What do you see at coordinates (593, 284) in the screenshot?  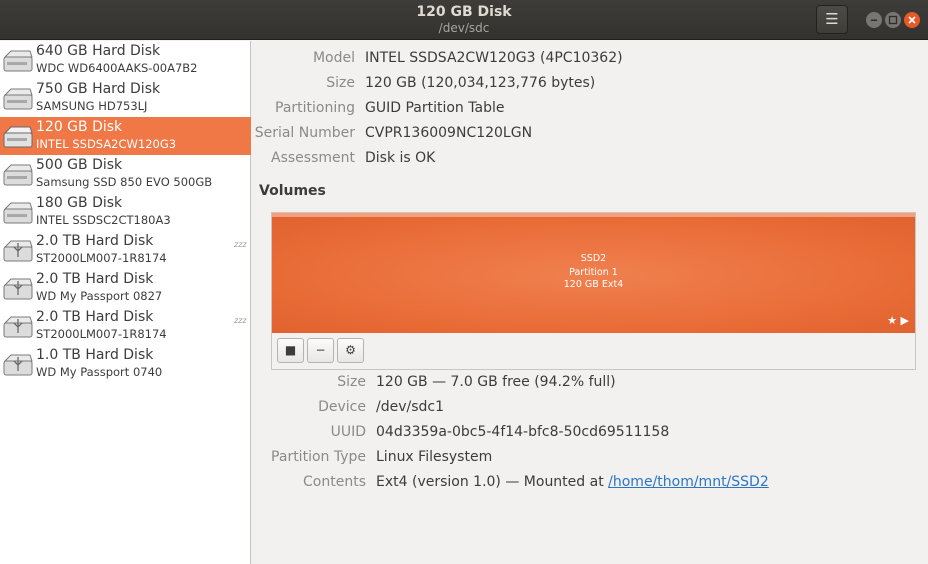 I see `partition-desc: 120 GB Ext4` at bounding box center [593, 284].